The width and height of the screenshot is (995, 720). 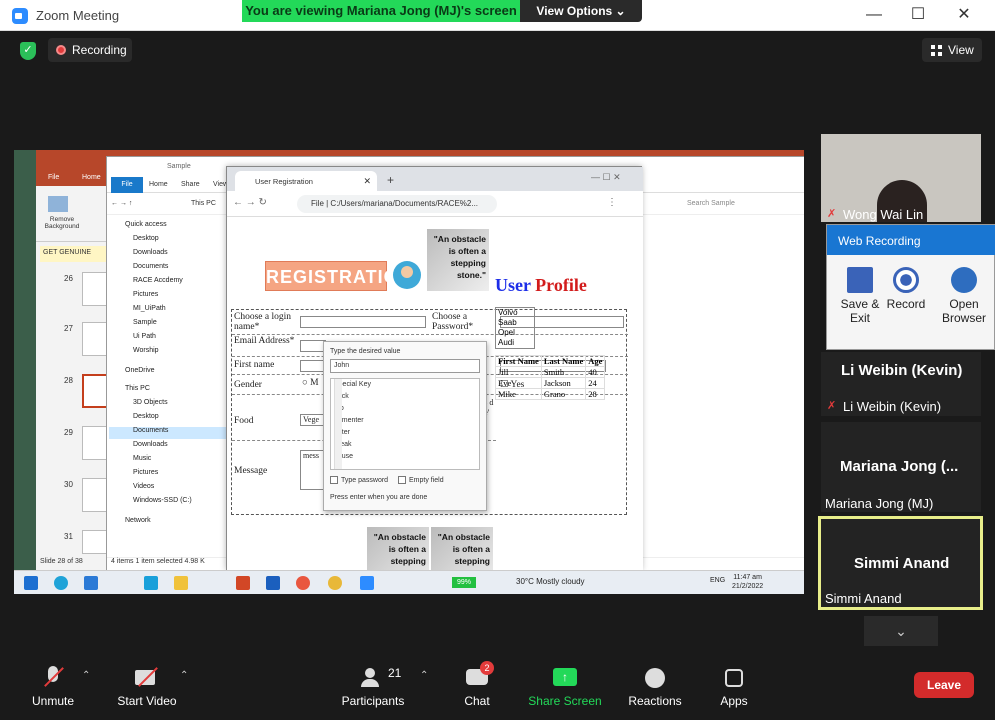 What do you see at coordinates (143, 489) in the screenshot?
I see `nav-item: Videos` at bounding box center [143, 489].